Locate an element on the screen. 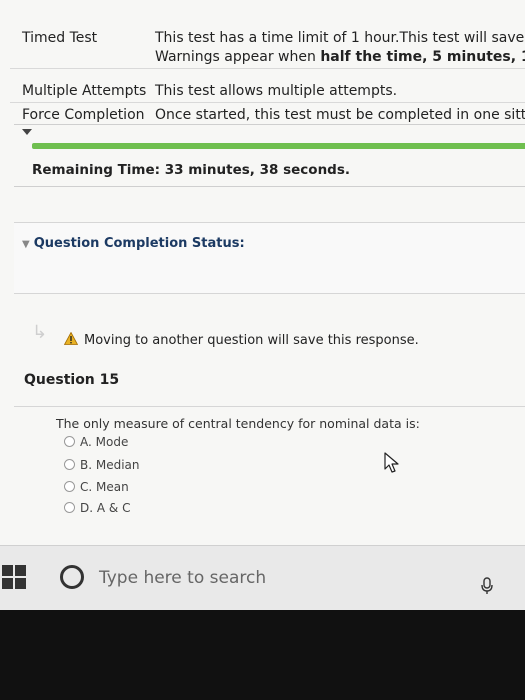  answer-option-d: D. A & C is located at coordinates (97, 508).